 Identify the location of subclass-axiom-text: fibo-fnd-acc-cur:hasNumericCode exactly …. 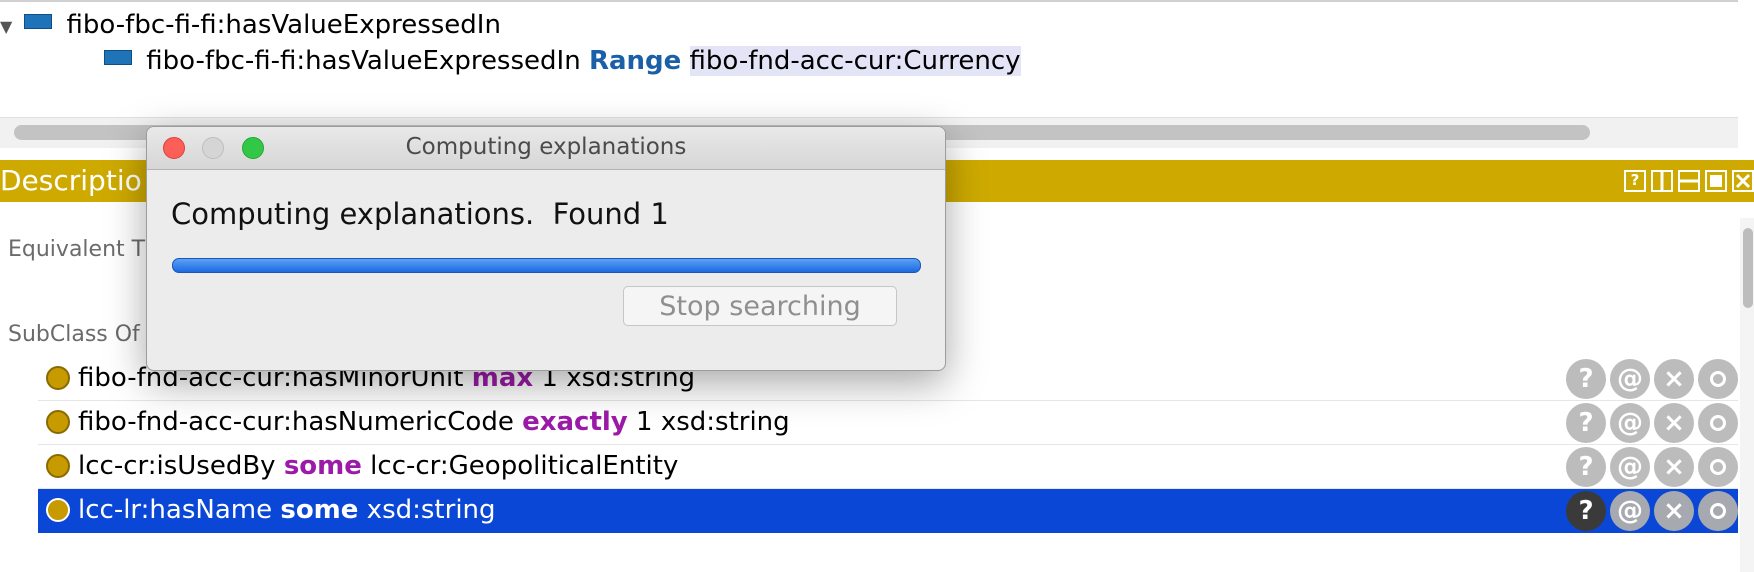
(434, 422).